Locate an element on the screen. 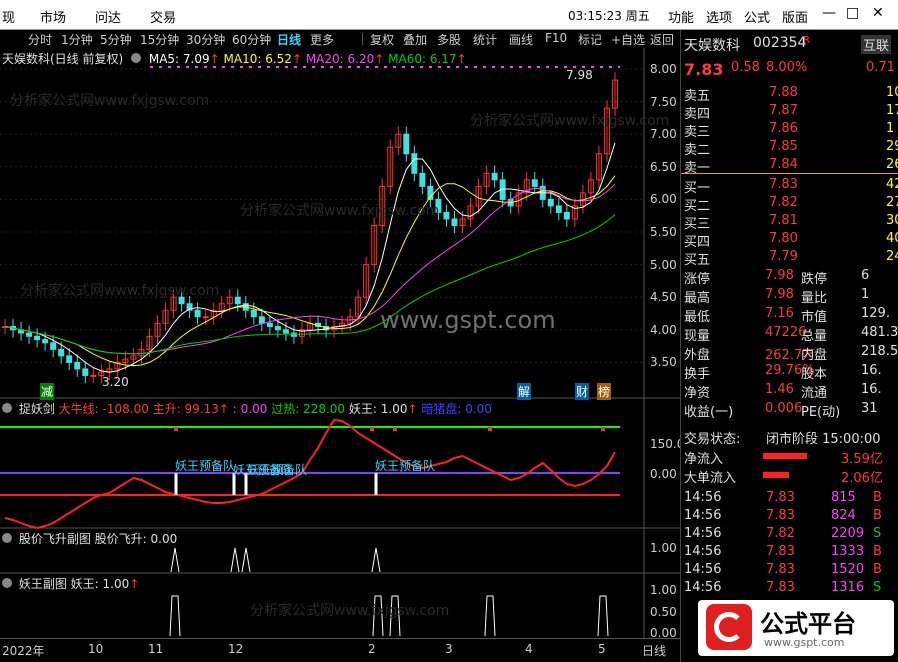  book-row: 卖二7.8529 is located at coordinates (789, 148).